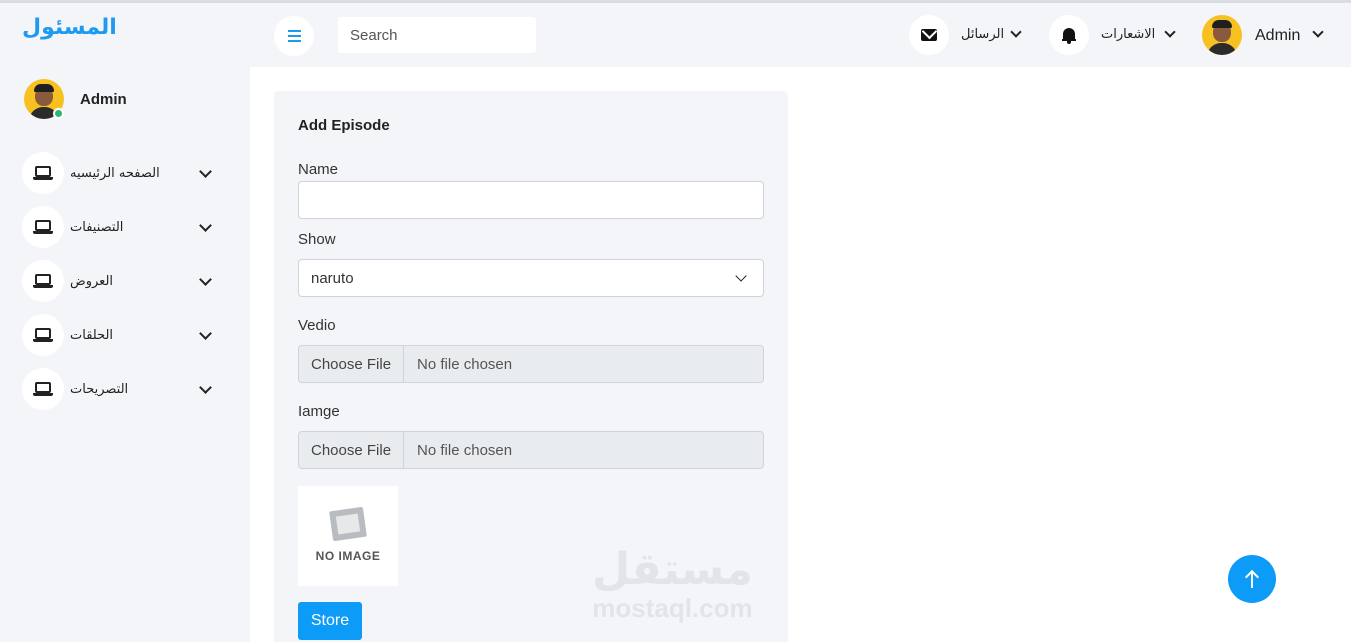 This screenshot has width=1351, height=642. What do you see at coordinates (317, 325) in the screenshot?
I see `video-label: Vedio` at bounding box center [317, 325].